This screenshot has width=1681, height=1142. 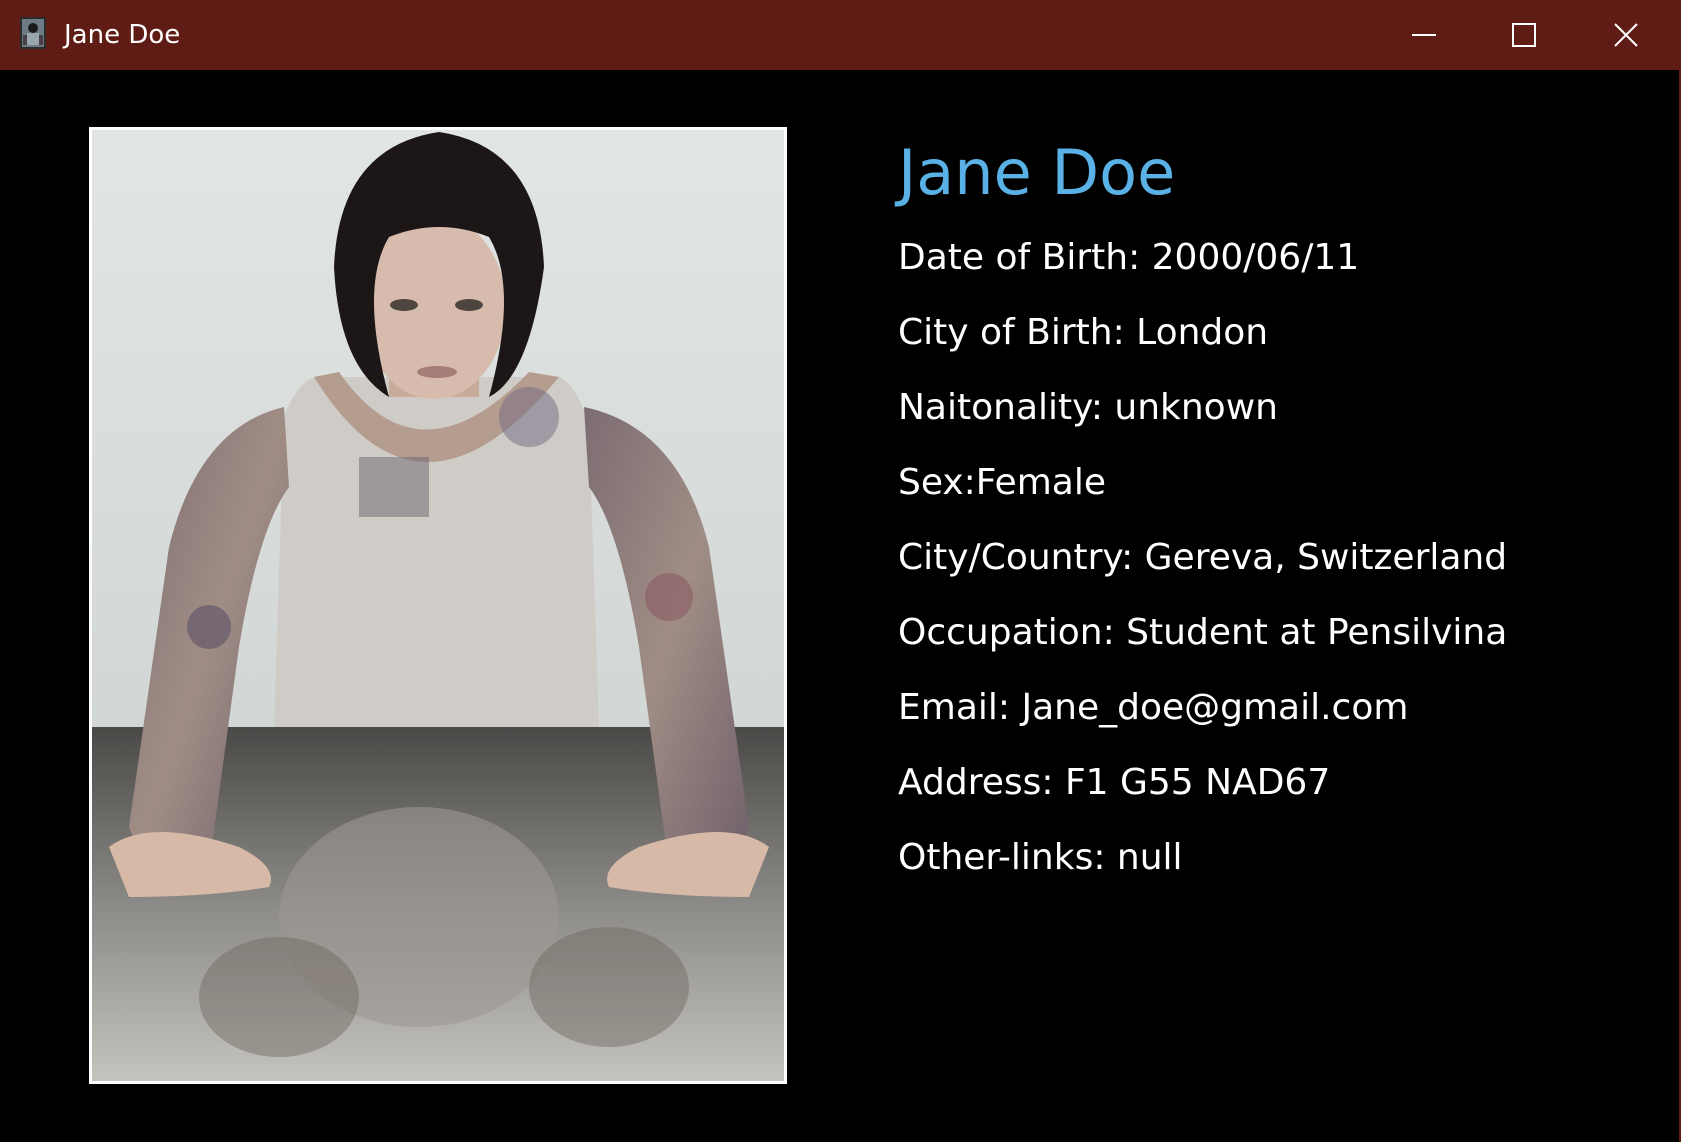 I want to click on minimize-button, so click(x=1424, y=35).